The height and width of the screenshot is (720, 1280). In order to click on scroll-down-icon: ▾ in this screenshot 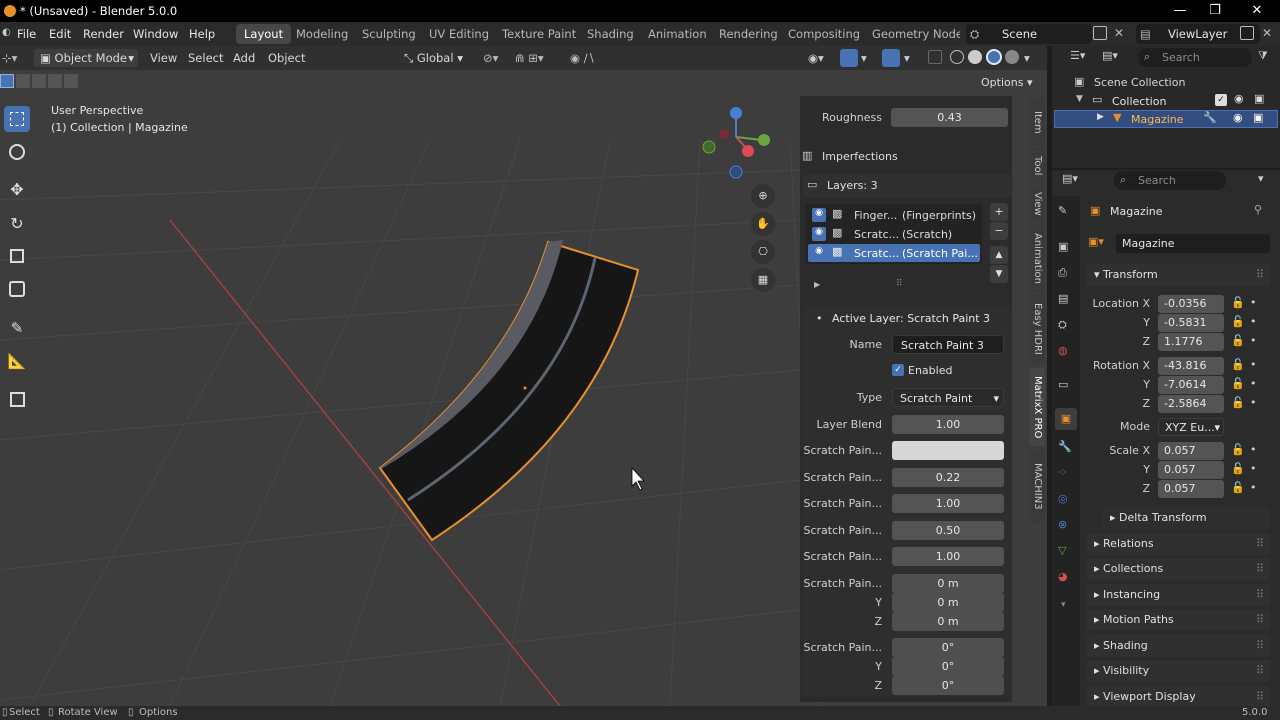, I will do `click(1063, 605)`.